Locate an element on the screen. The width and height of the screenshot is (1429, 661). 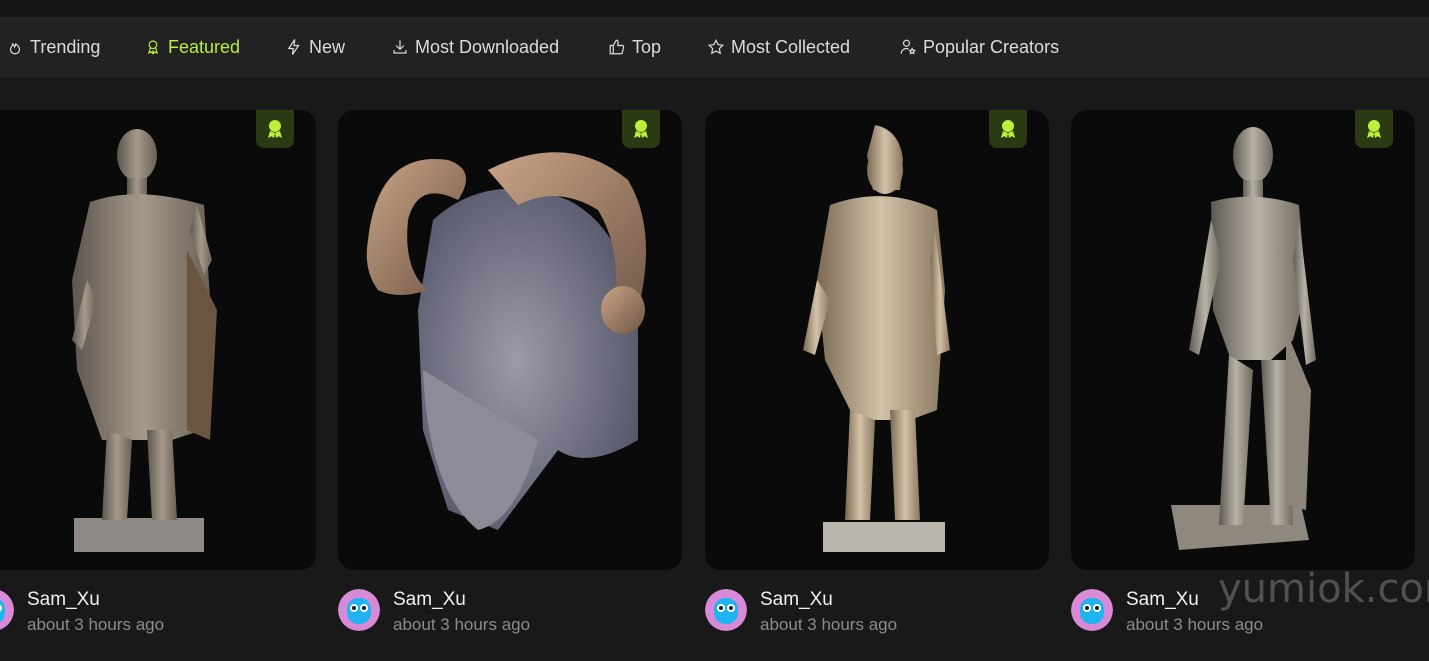
nav-most-collected: Most Collected is located at coordinates (778, 47).